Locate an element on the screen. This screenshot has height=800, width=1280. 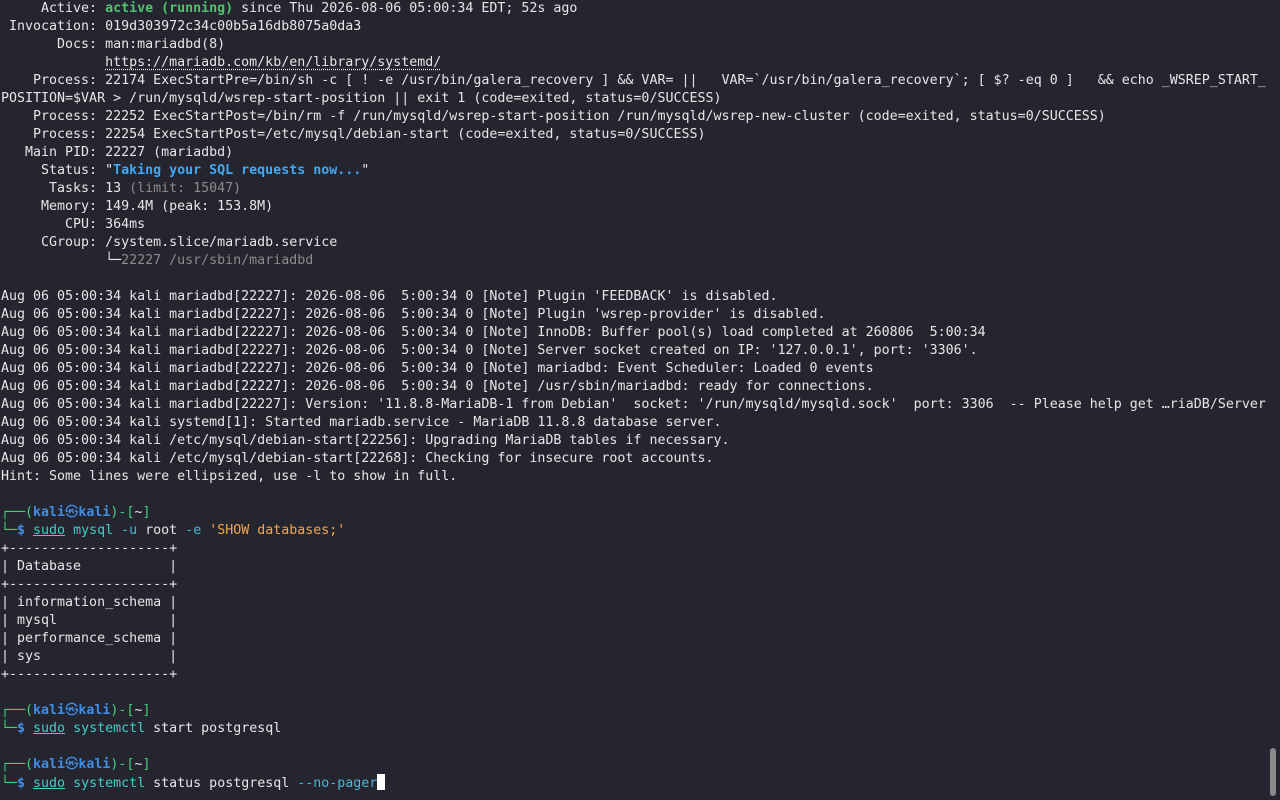
cmd-arg: start postgresql is located at coordinates (213, 728).